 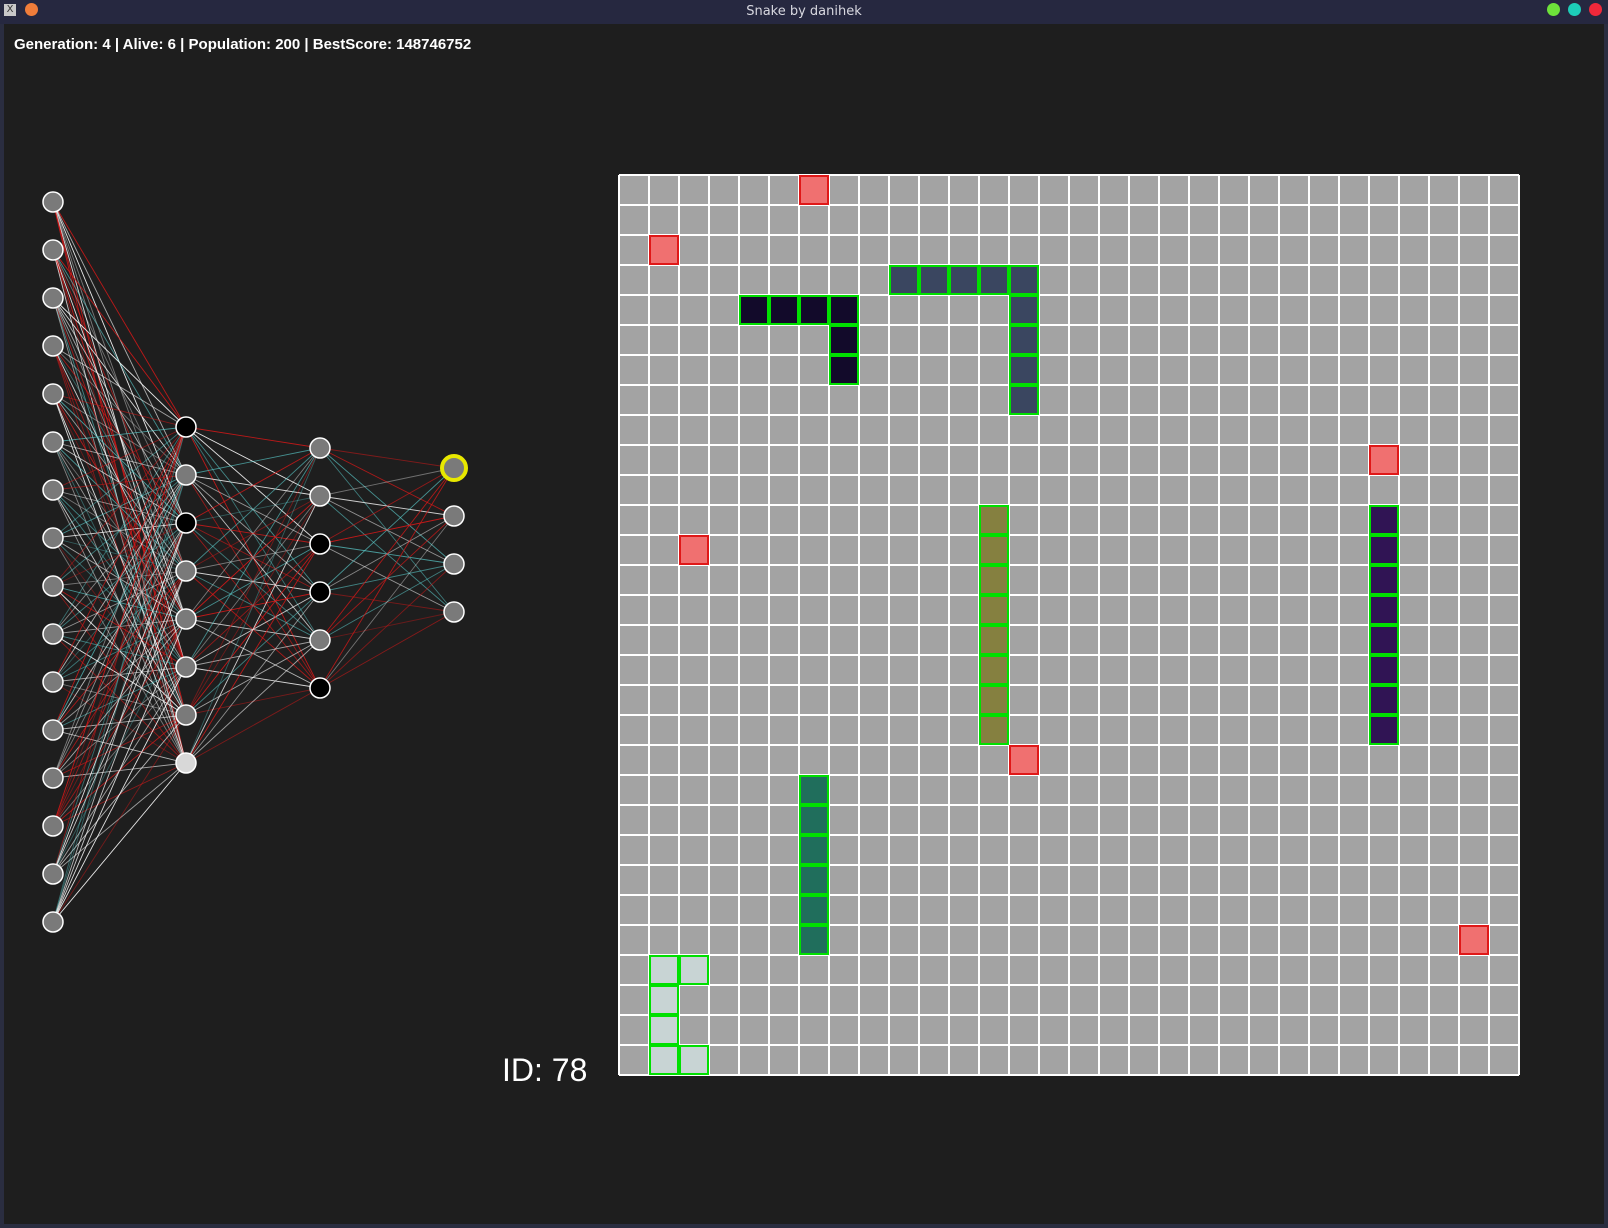 I want to click on window-title: Snake by danihek, so click(x=804, y=11).